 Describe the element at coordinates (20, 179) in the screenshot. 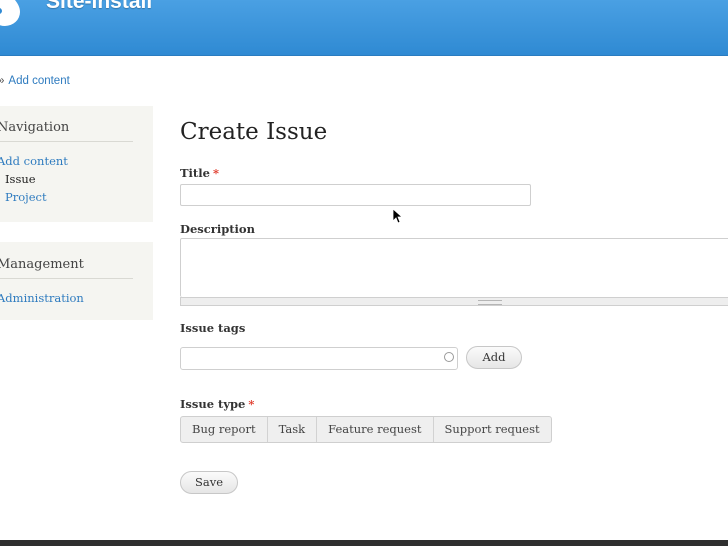

I see `sidebar-item-label: Issue` at that location.